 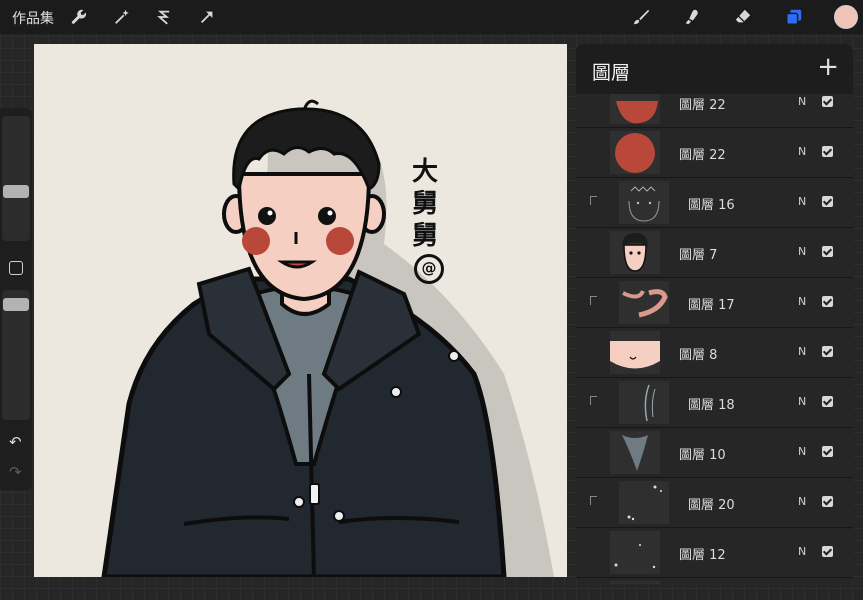 I want to click on color-swatch, so click(x=846, y=17).